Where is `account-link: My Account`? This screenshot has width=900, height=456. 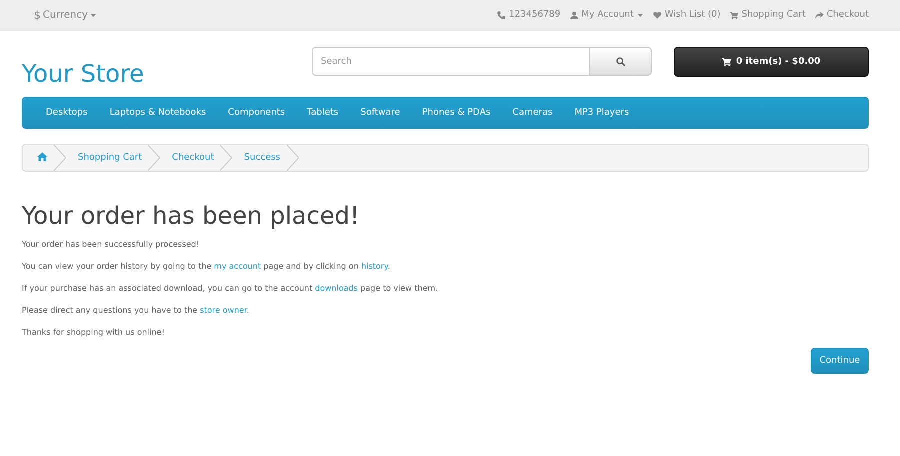 account-link: My Account is located at coordinates (607, 15).